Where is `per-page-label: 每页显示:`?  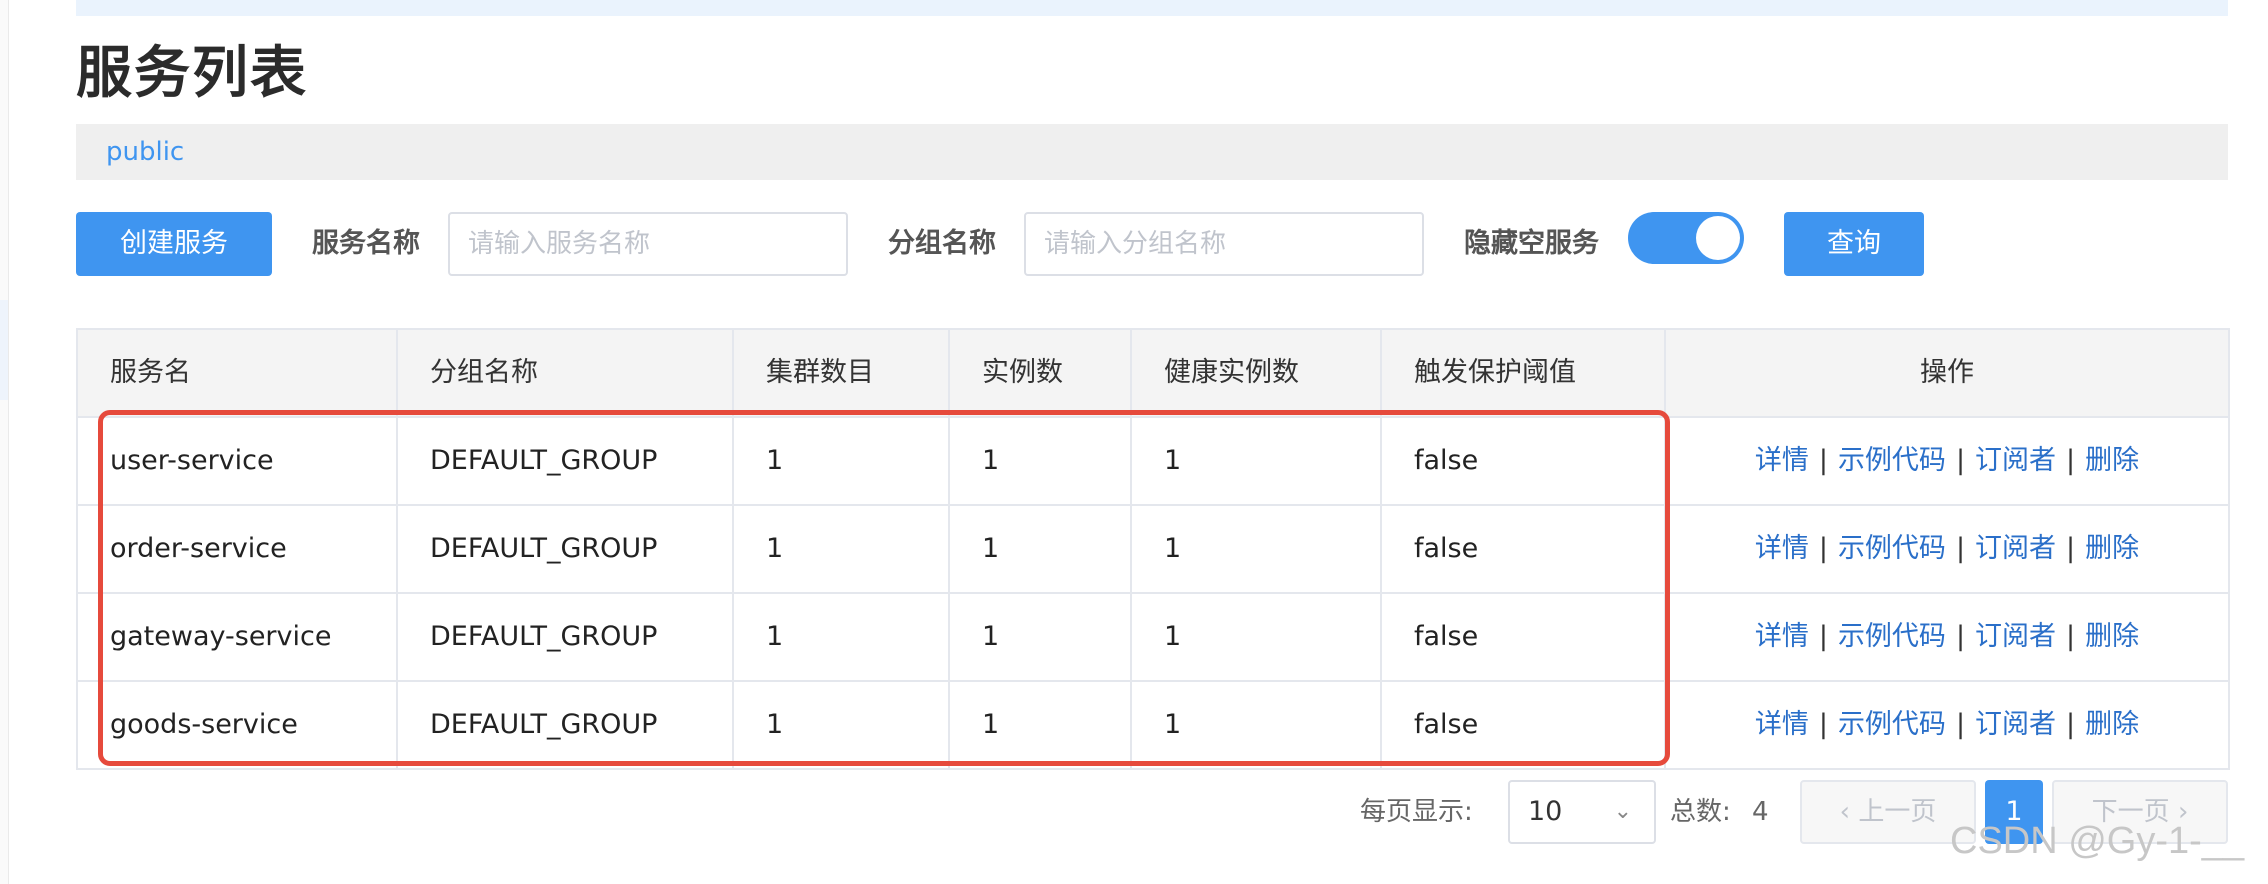 per-page-label: 每页显示: is located at coordinates (1416, 812).